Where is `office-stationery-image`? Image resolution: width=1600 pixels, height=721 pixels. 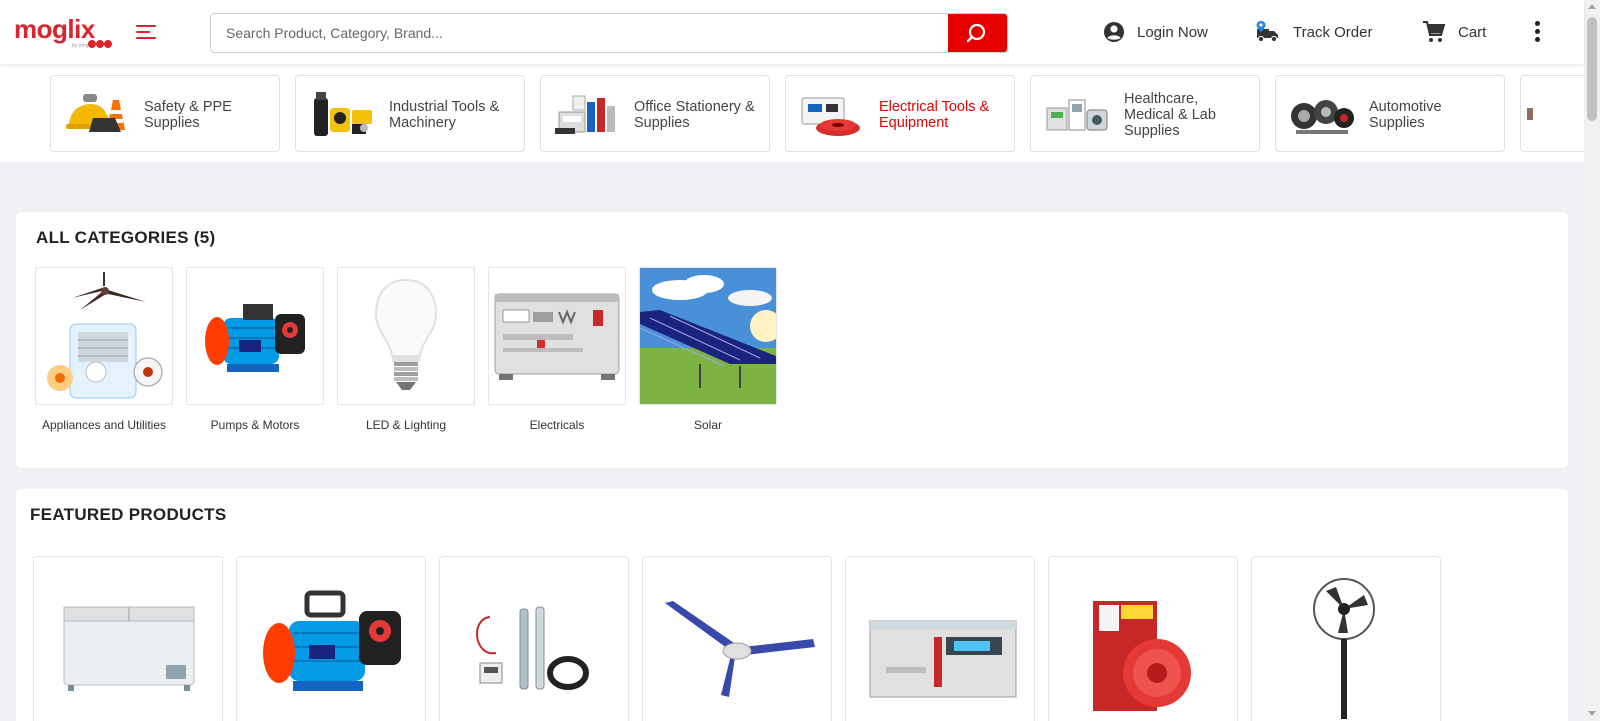 office-stationery-image is located at coordinates (585, 114).